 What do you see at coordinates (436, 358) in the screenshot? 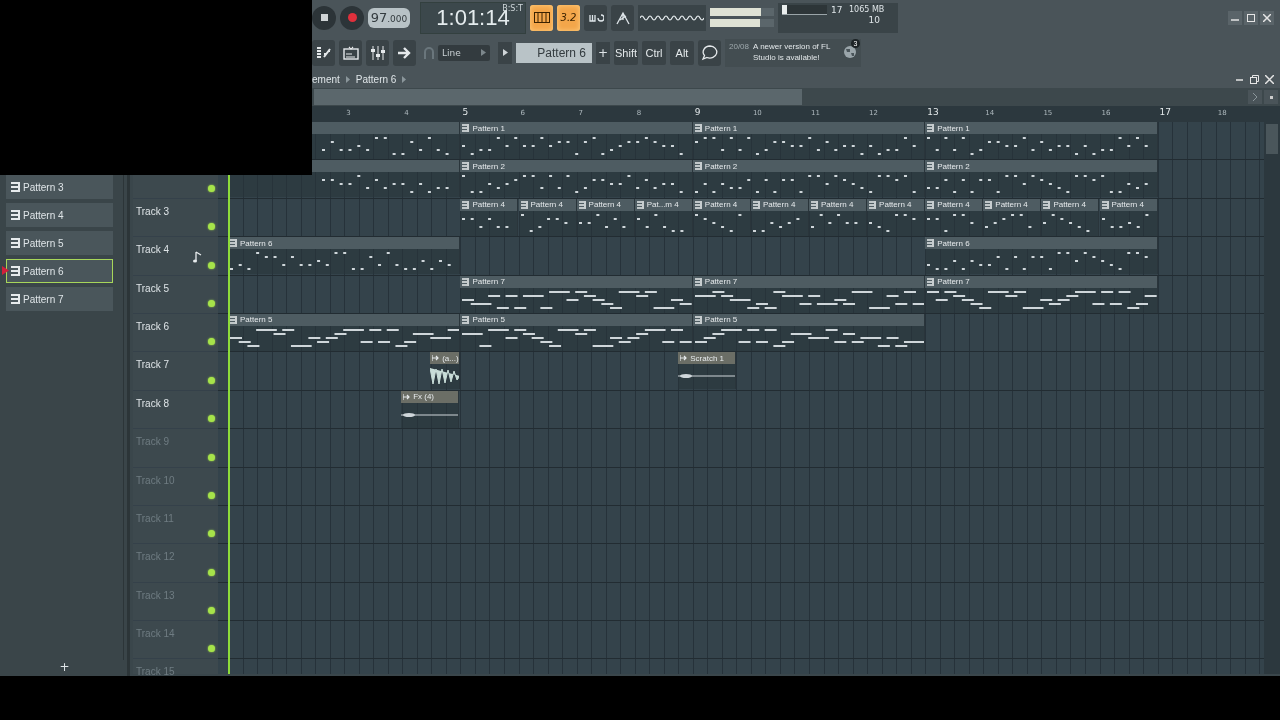
I see `audio-clip-icon` at bounding box center [436, 358].